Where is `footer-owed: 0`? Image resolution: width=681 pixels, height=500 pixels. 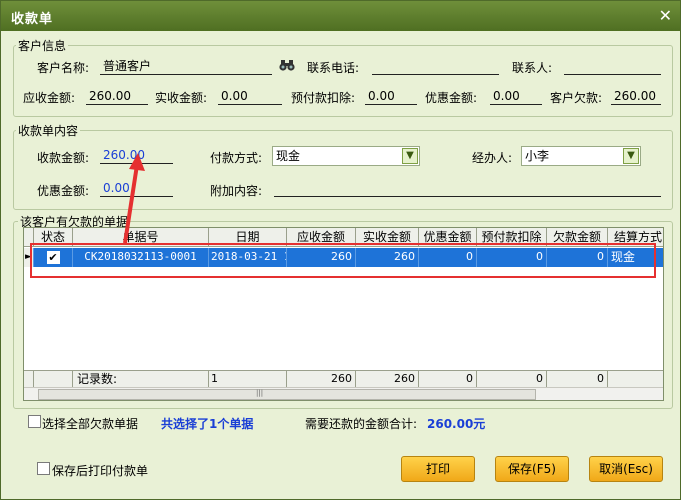
footer-owed: 0 is located at coordinates (577, 379).